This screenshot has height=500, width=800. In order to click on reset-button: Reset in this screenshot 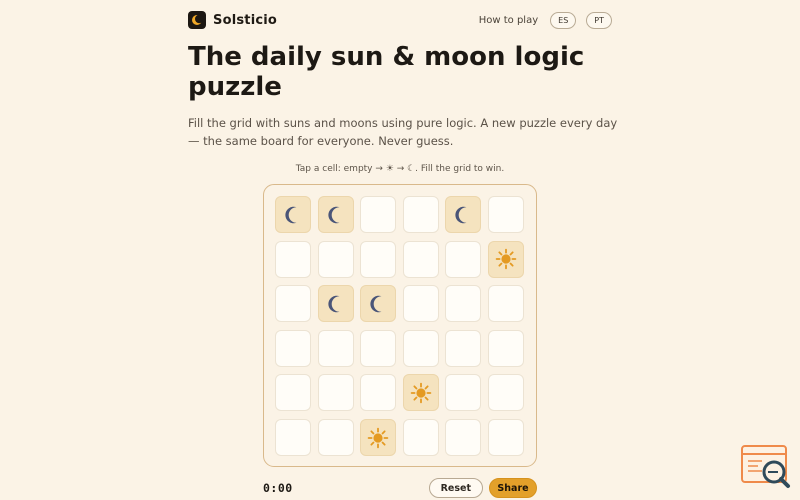, I will do `click(455, 488)`.